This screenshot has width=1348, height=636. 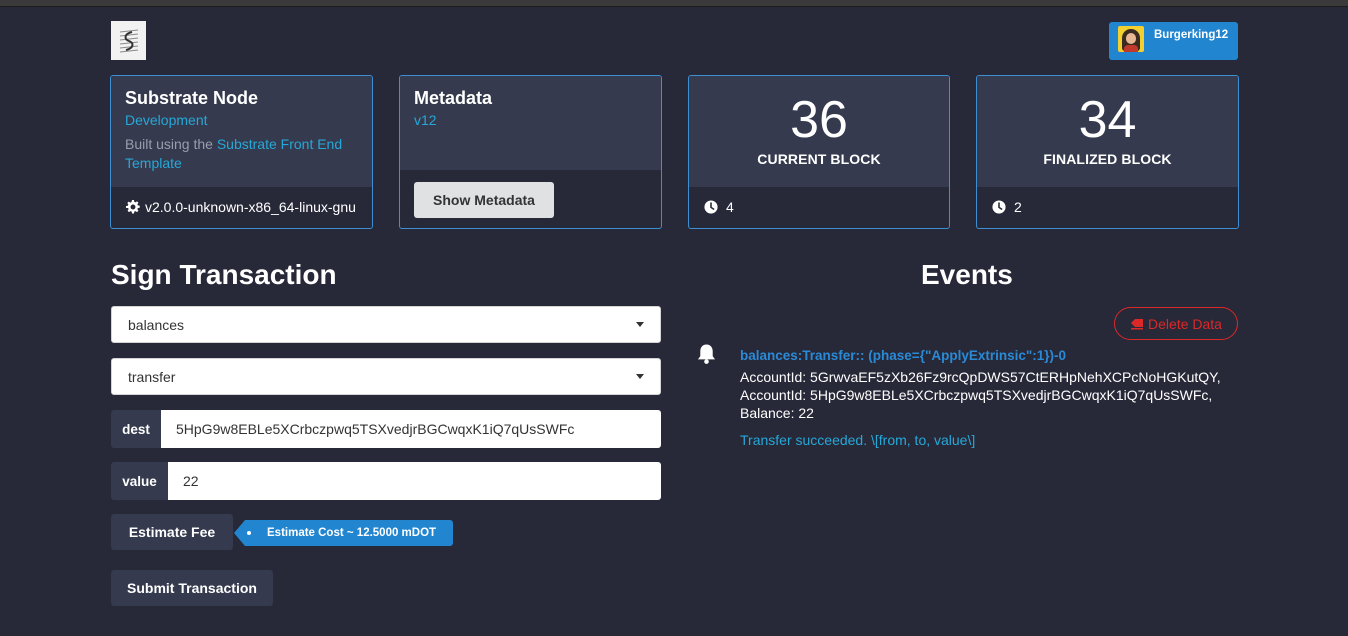 I want to click on node-version-row: v2.0.0-unknown-x86_64-linux-gnu, so click(x=241, y=207).